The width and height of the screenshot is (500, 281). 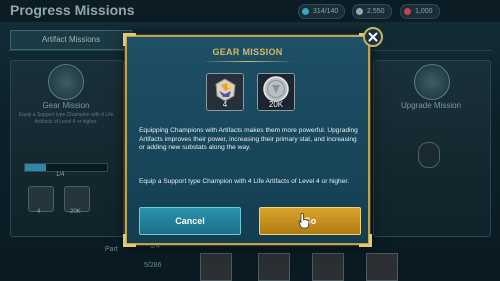 What do you see at coordinates (71, 40) in the screenshot?
I see `tab-artifact-missions: Artifact Missions` at bounding box center [71, 40].